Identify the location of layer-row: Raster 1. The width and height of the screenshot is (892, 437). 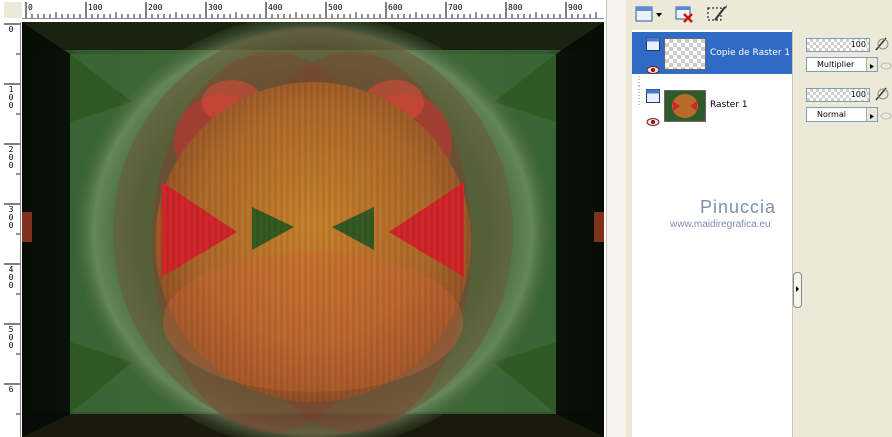
(717, 105).